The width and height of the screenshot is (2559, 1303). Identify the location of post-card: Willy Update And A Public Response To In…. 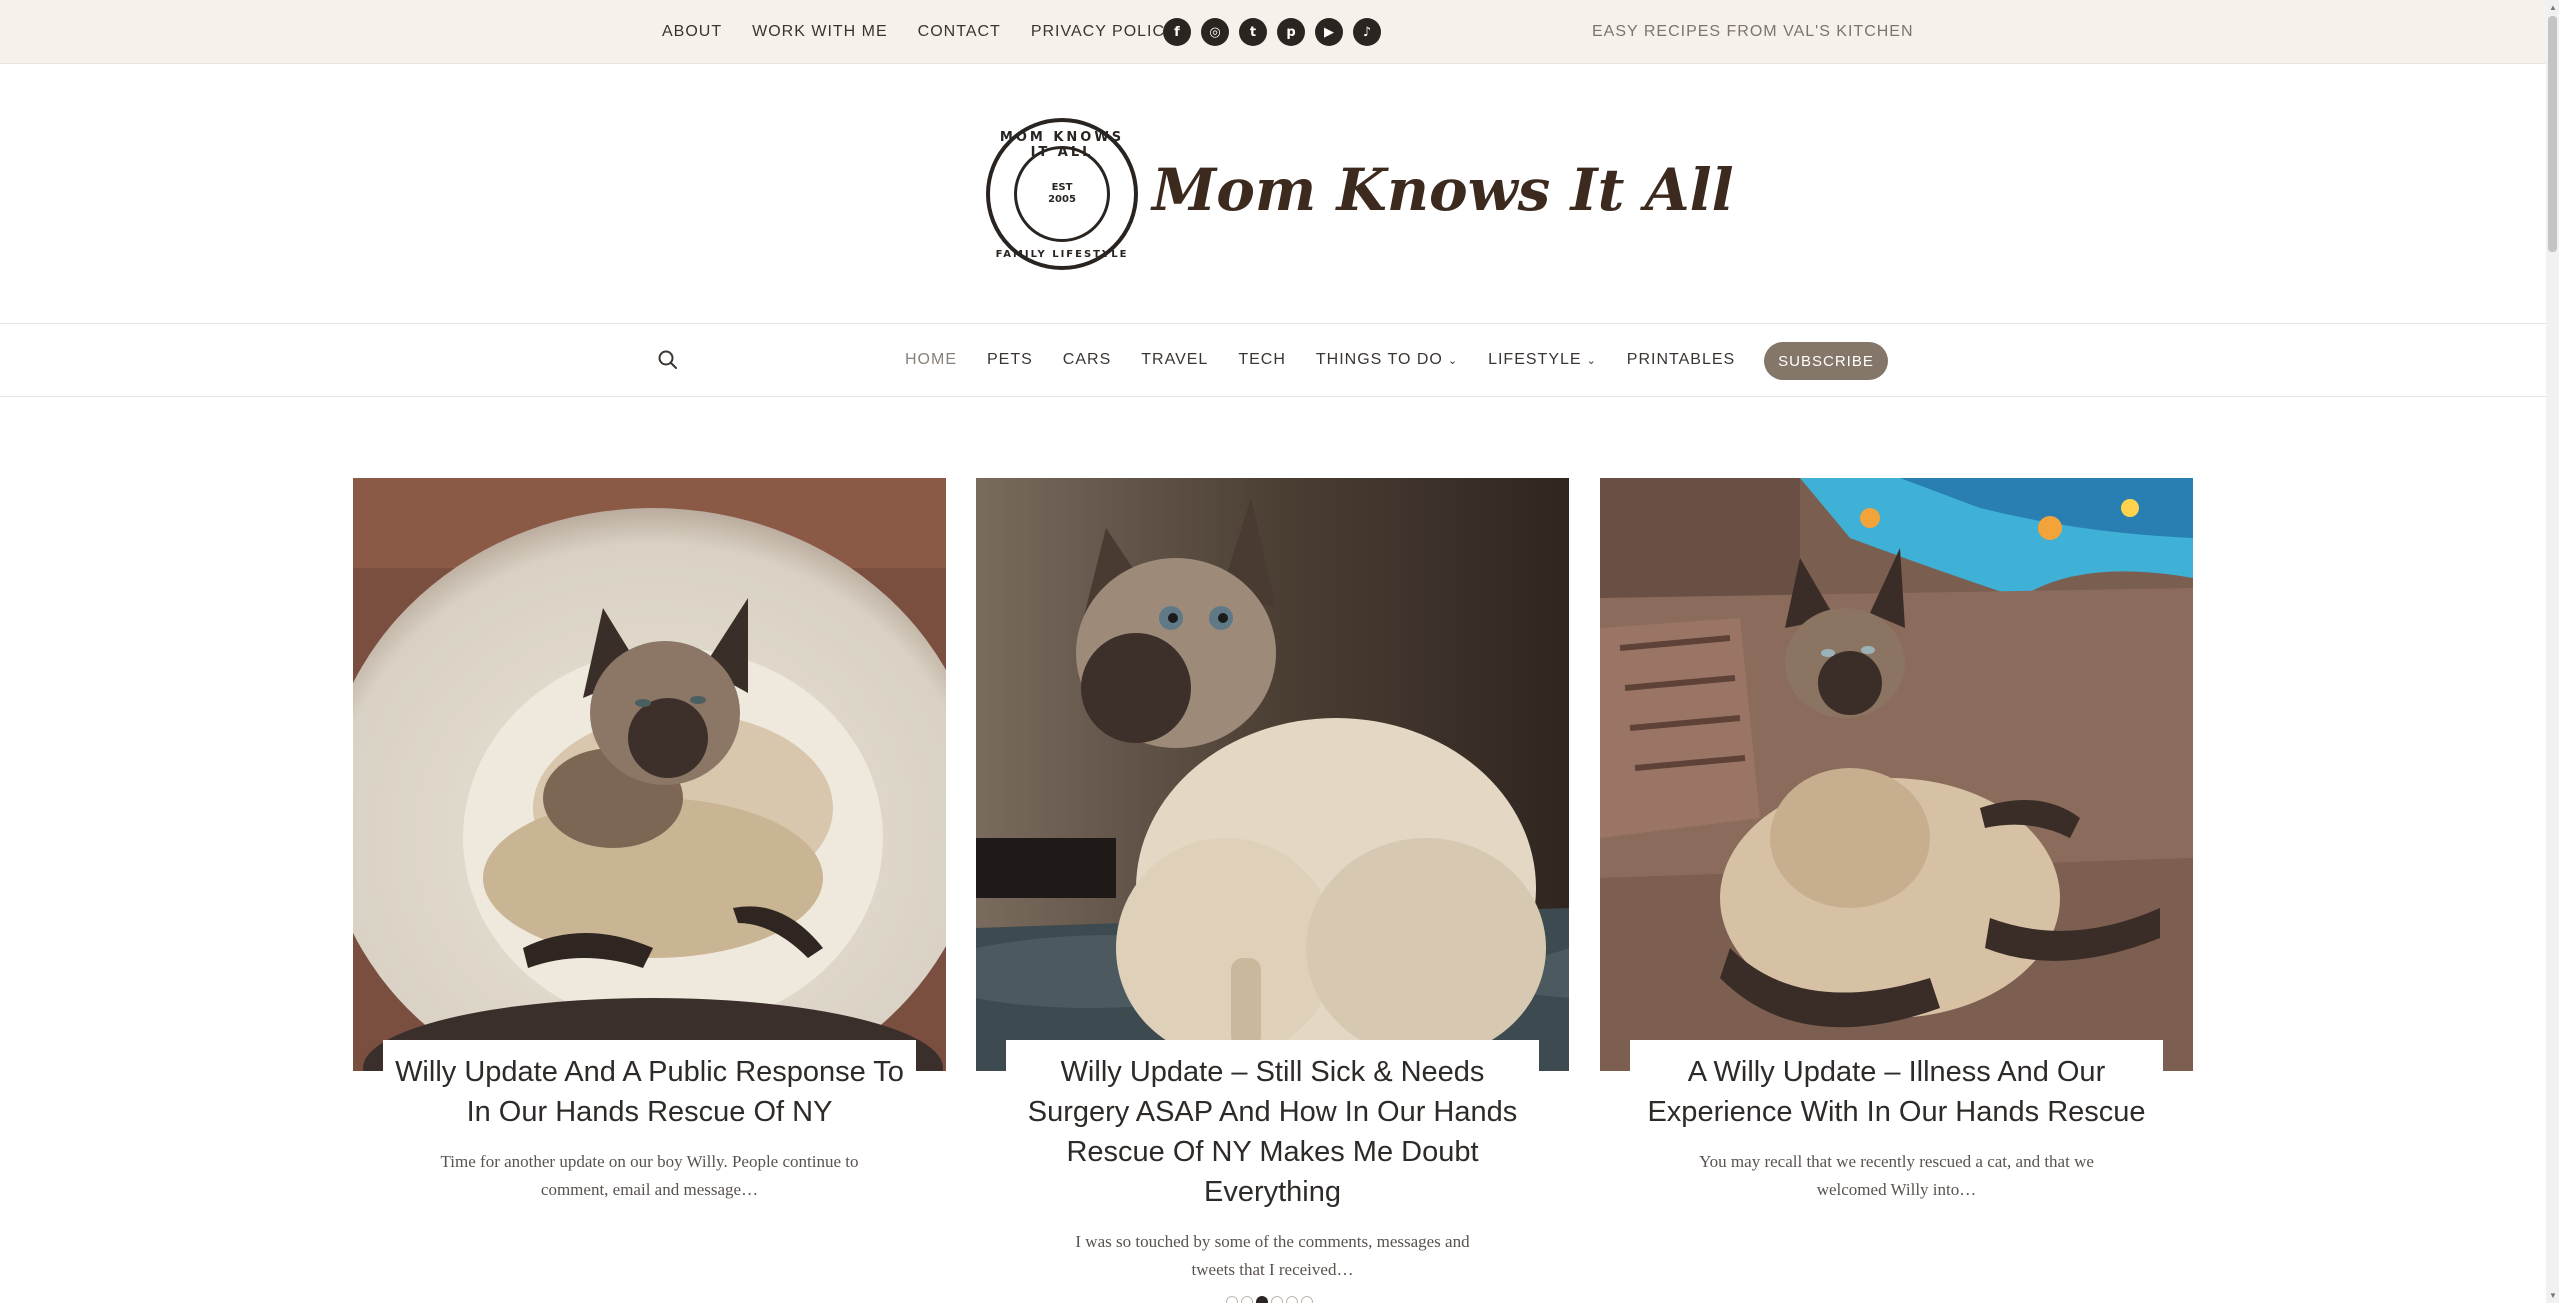
(649, 841).